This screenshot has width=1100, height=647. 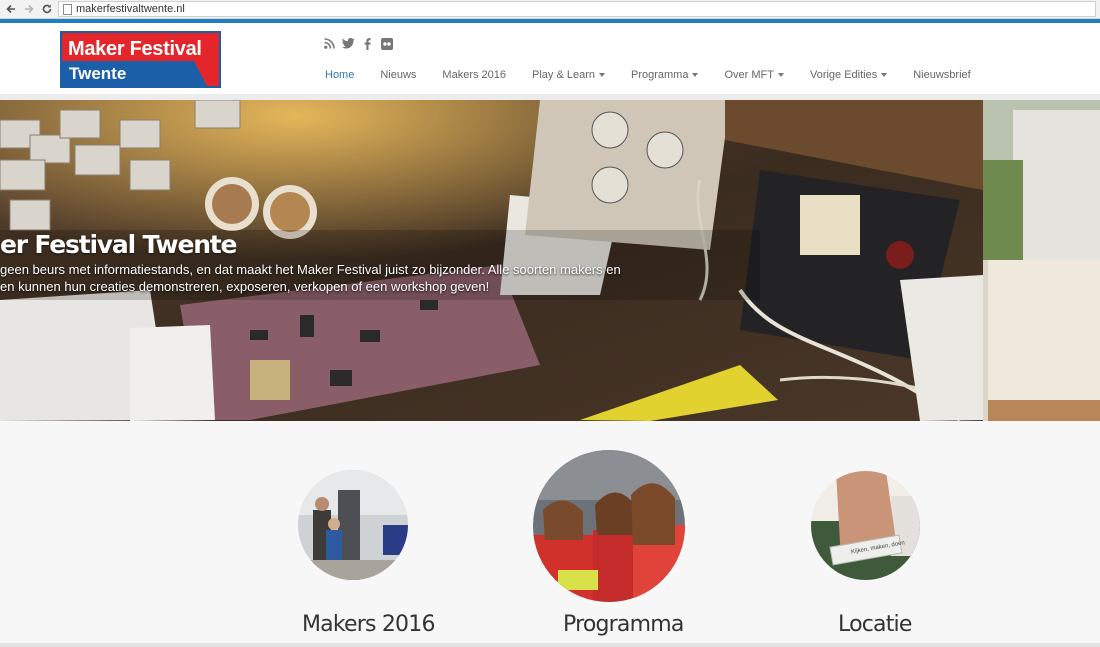 I want to click on nav-vorige-edities: Vorige Edities, so click(x=848, y=75).